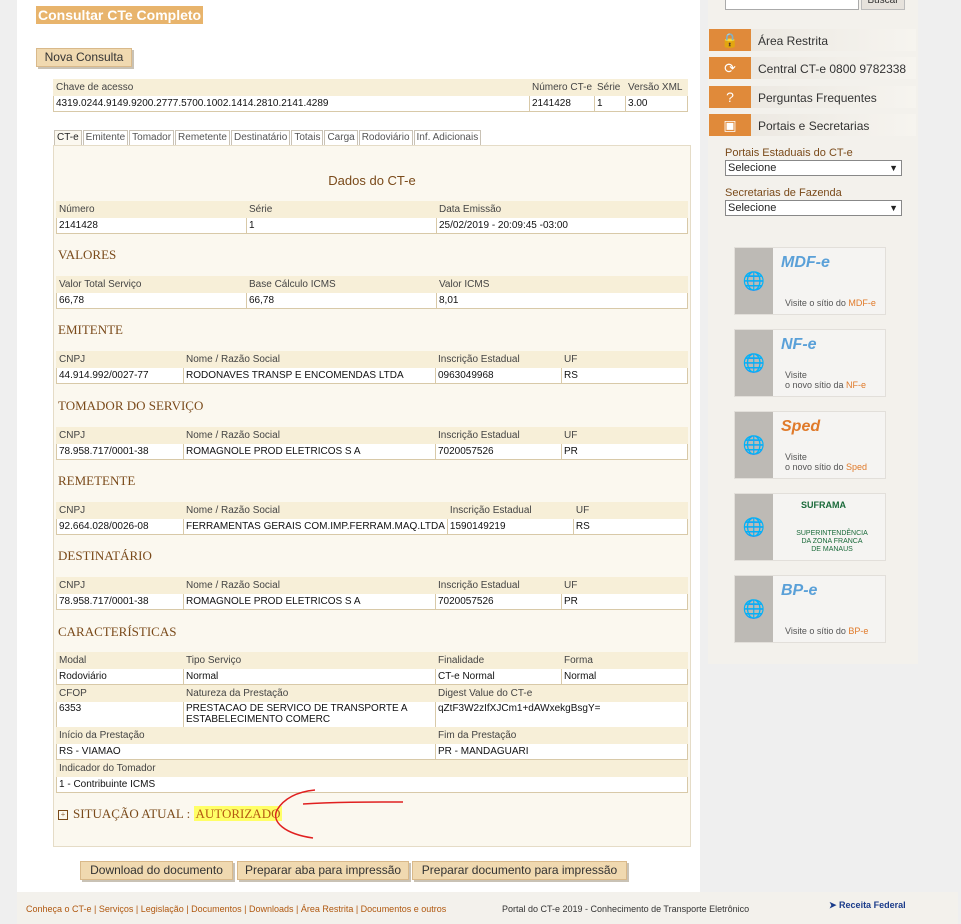 The image size is (961, 924). What do you see at coordinates (68, 137) in the screenshot?
I see `tab-cte: CT-e` at bounding box center [68, 137].